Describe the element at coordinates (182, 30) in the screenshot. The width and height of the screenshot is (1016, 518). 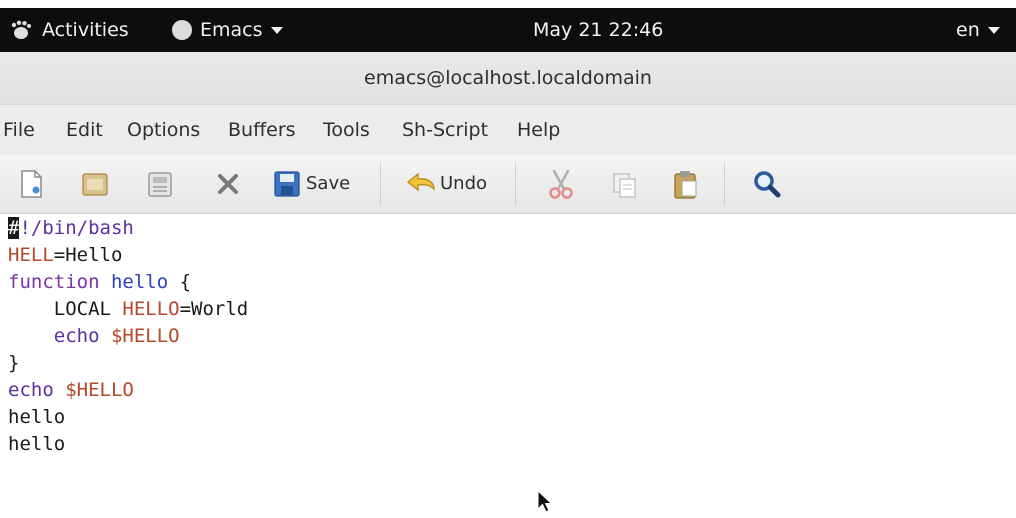
I see `emacs-app-icon` at that location.